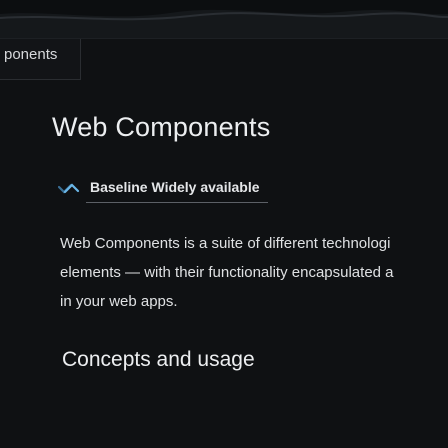 This screenshot has width=448, height=448. I want to click on breadcrumb: ponents, so click(30, 54).